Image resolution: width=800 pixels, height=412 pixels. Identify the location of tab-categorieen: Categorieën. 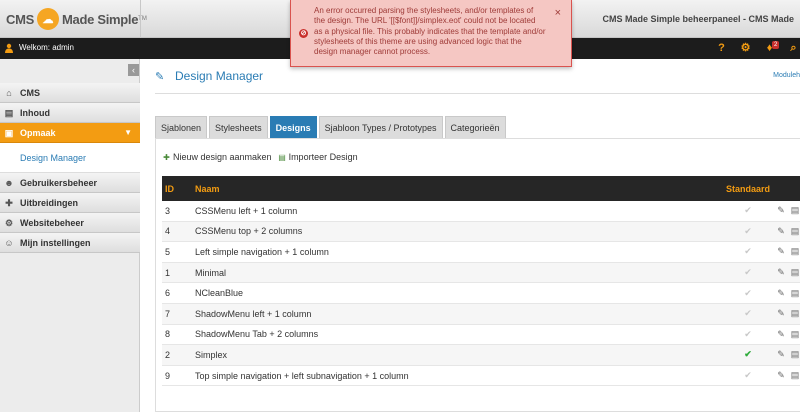
(475, 127).